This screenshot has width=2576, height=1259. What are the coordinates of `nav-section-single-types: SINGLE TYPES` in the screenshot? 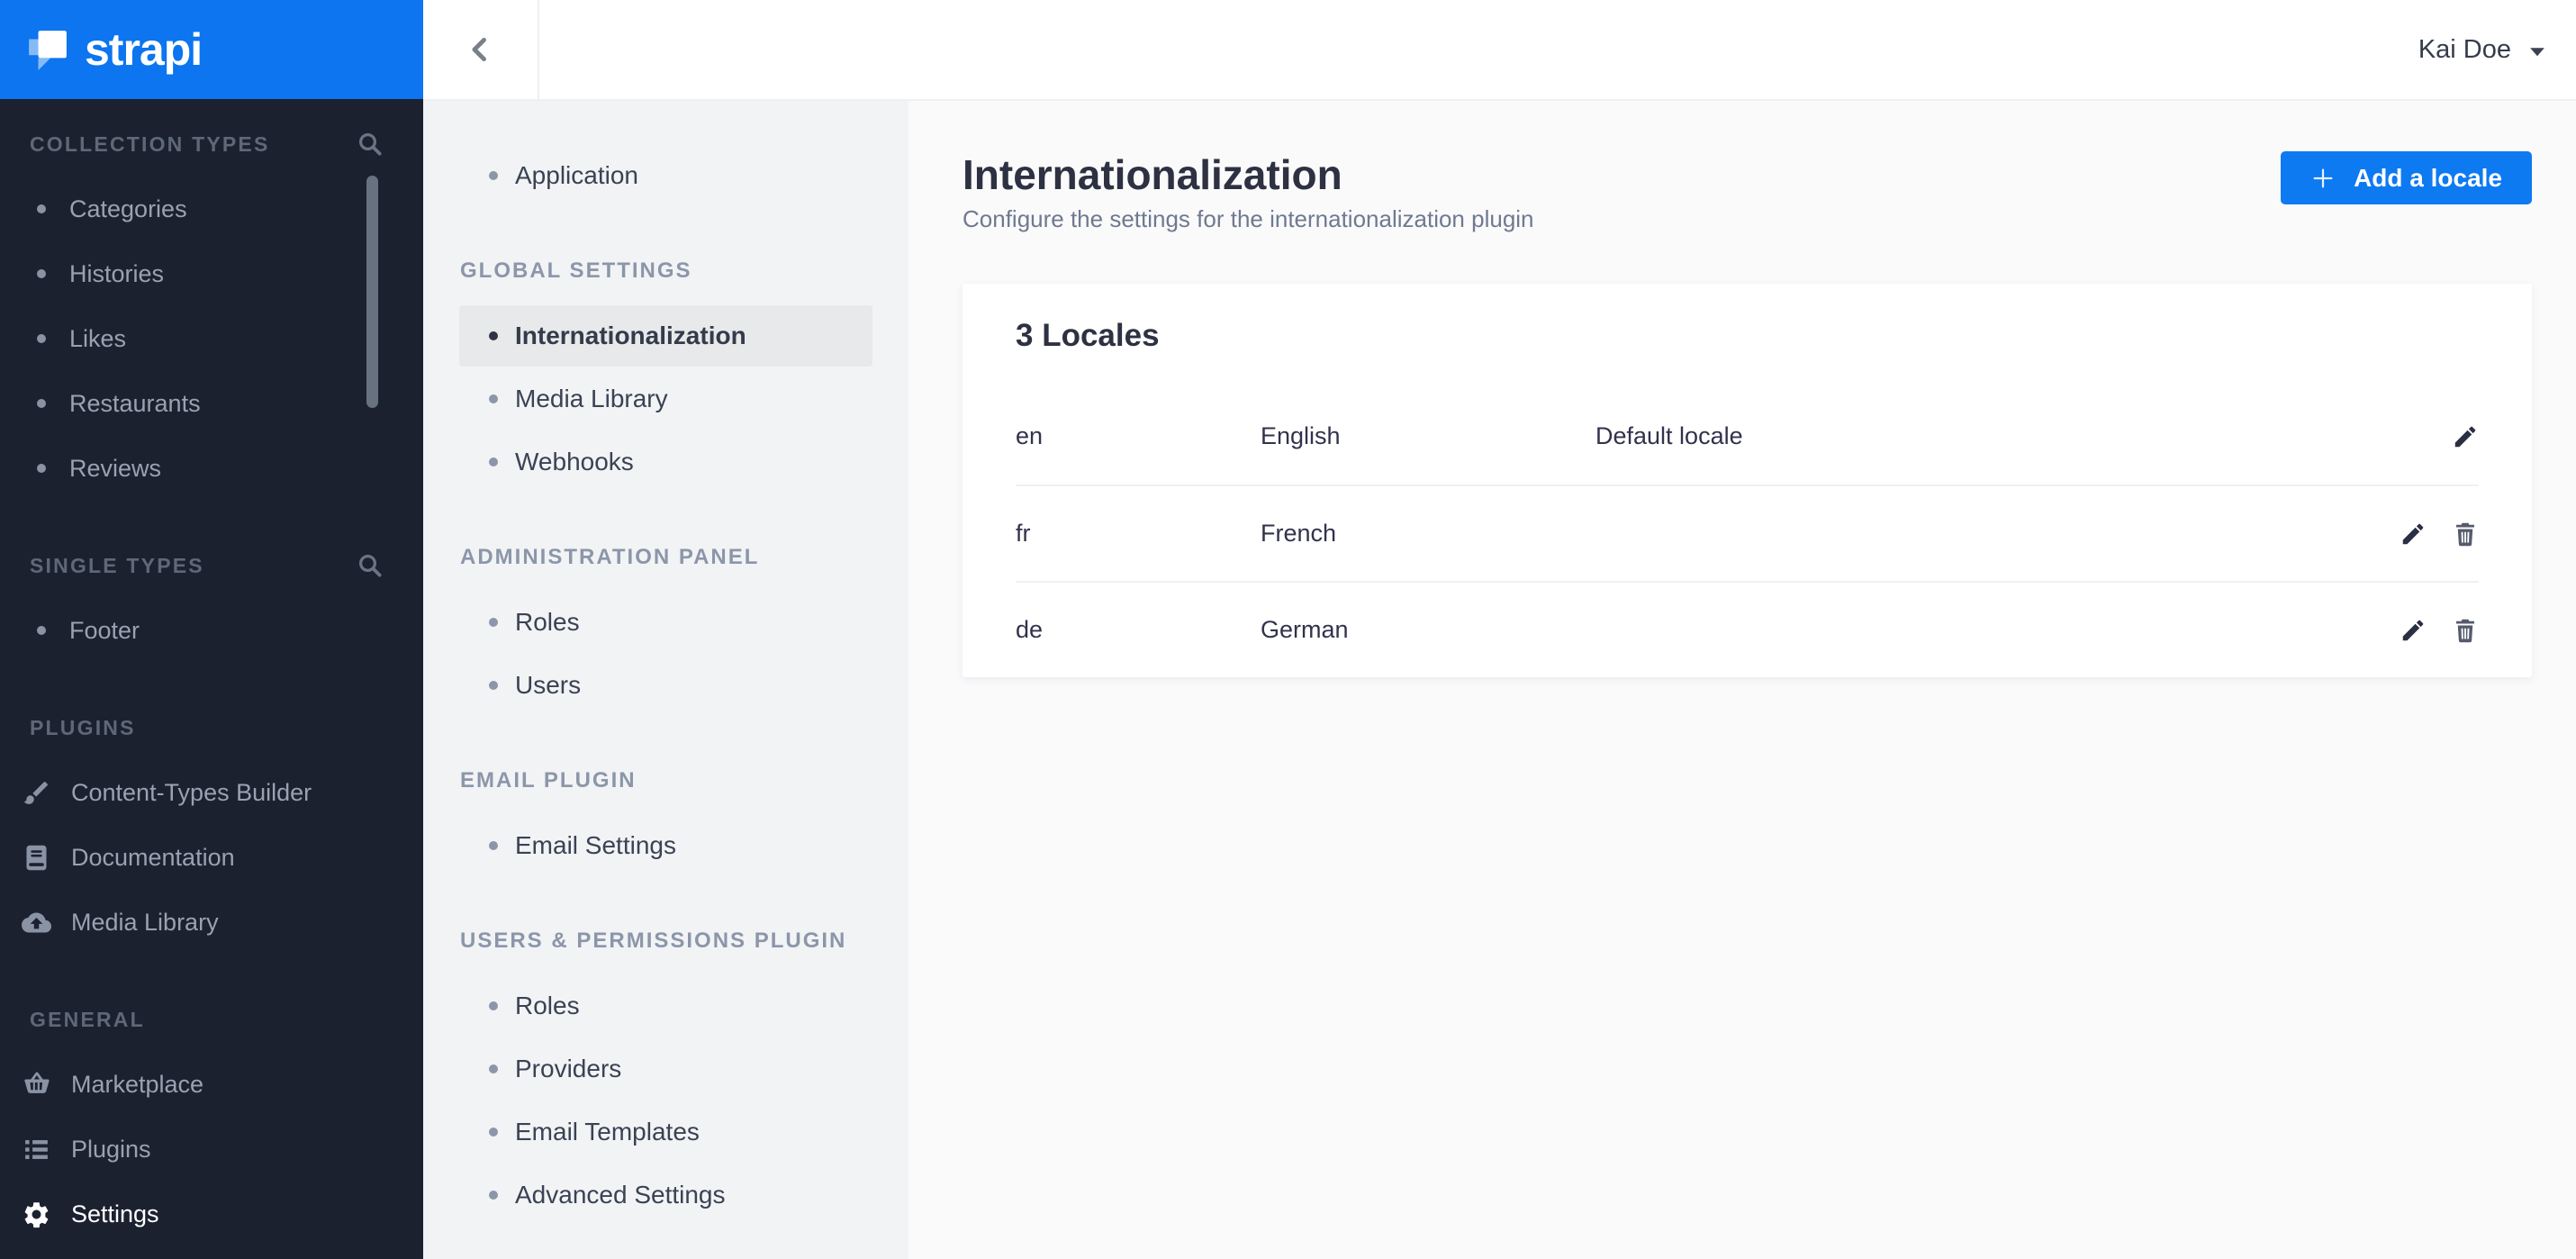 It's located at (211, 565).